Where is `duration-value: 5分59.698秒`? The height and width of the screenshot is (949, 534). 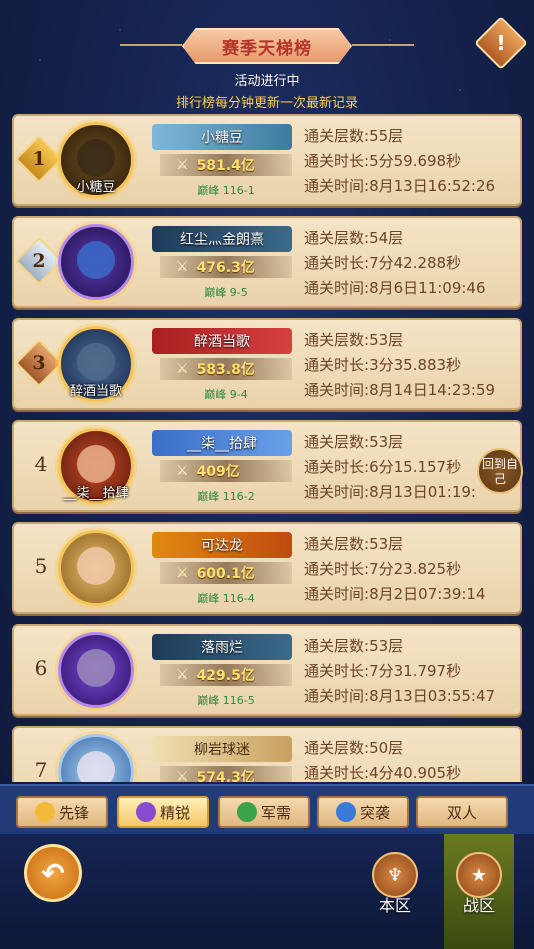 duration-value: 5分59.698秒 is located at coordinates (415, 161).